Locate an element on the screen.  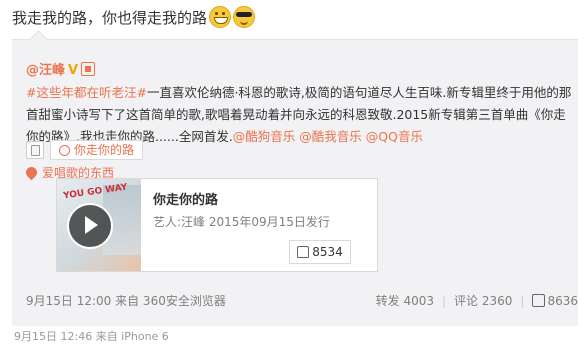
sunglasses-icon is located at coordinates (244, 17).